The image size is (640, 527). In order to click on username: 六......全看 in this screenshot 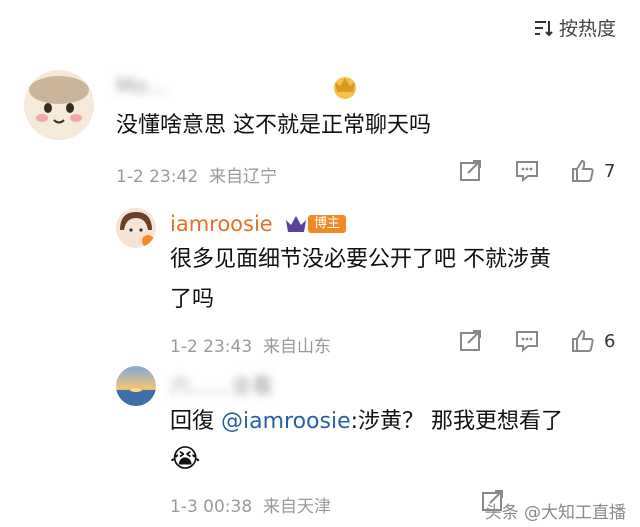, I will do `click(221, 385)`.